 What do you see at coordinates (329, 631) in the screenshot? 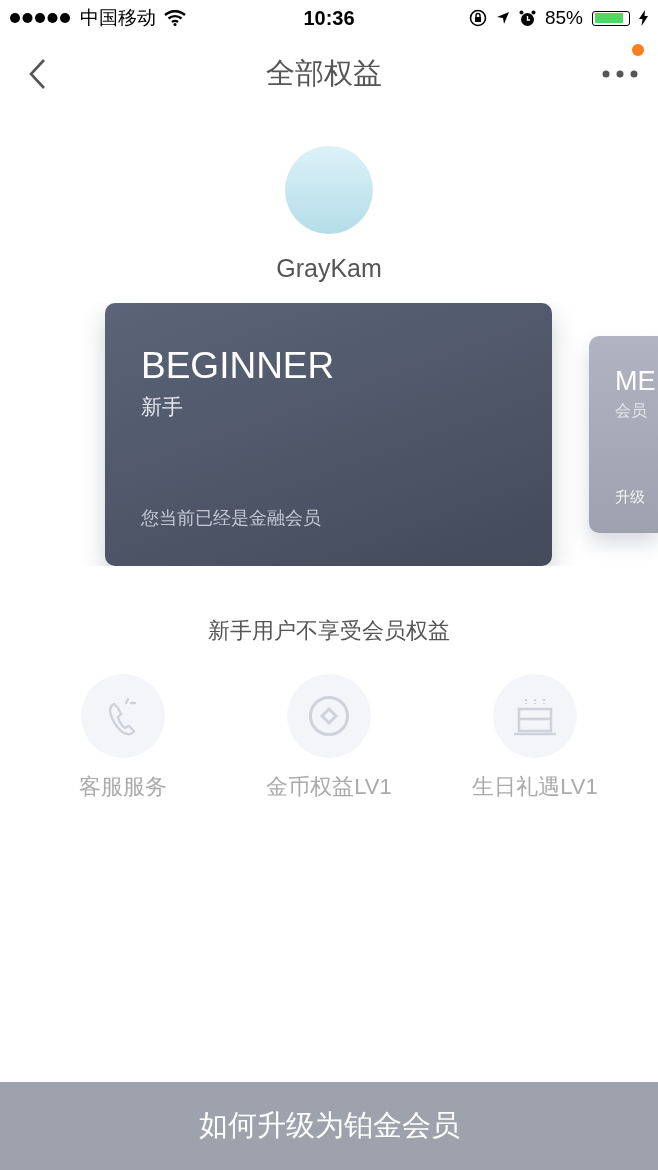
I see `notice-text: 新手用户不享受会员权益` at bounding box center [329, 631].